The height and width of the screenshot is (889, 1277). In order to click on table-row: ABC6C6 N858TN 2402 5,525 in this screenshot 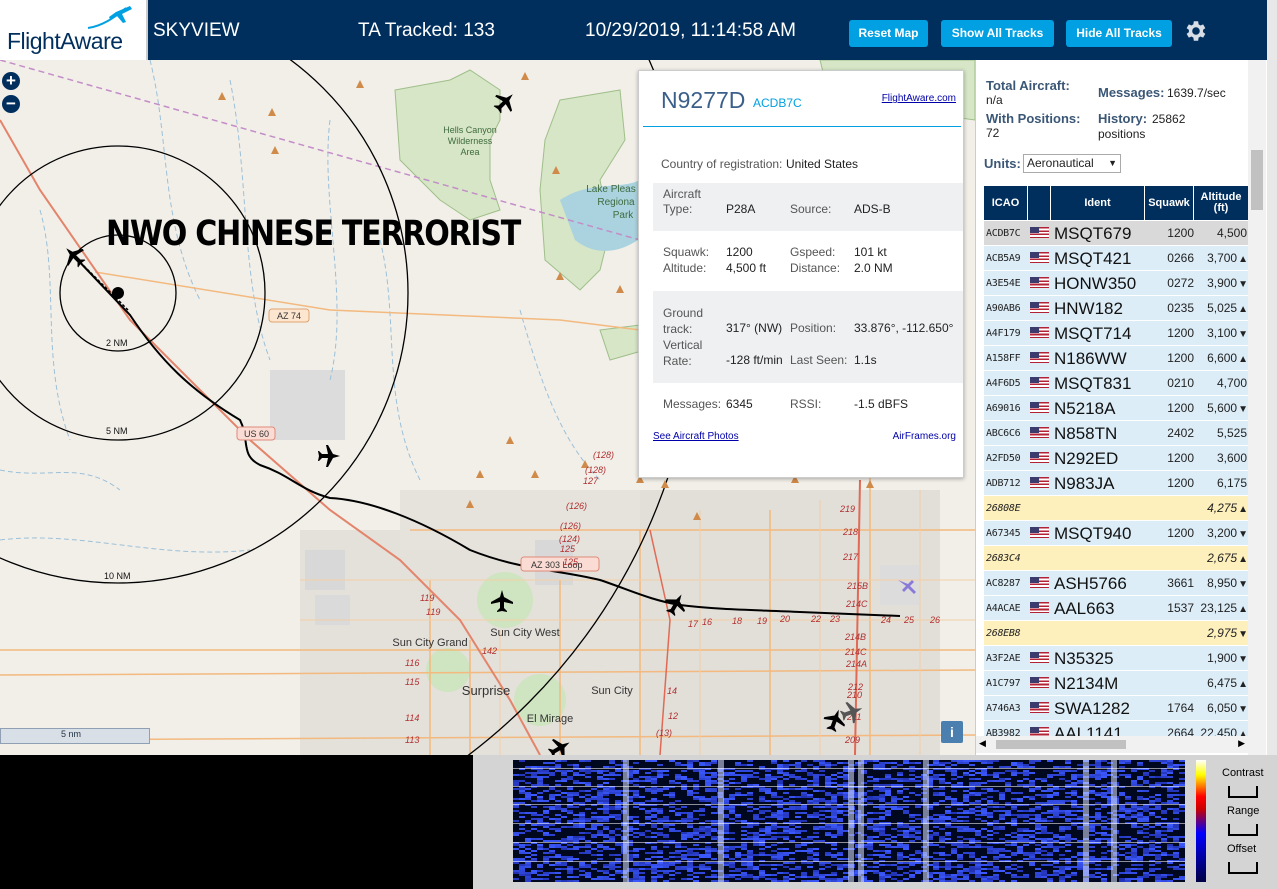, I will do `click(1116, 433)`.